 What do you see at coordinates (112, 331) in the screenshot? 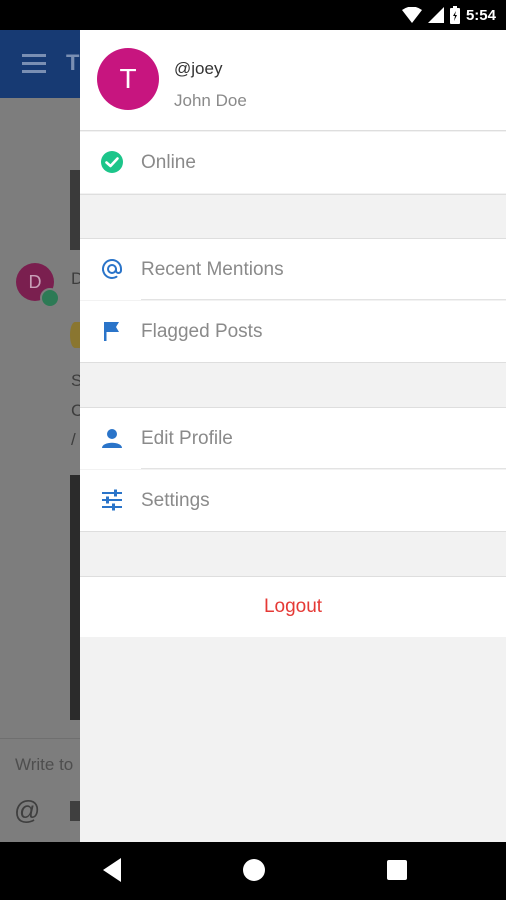
I see `flag-icon` at bounding box center [112, 331].